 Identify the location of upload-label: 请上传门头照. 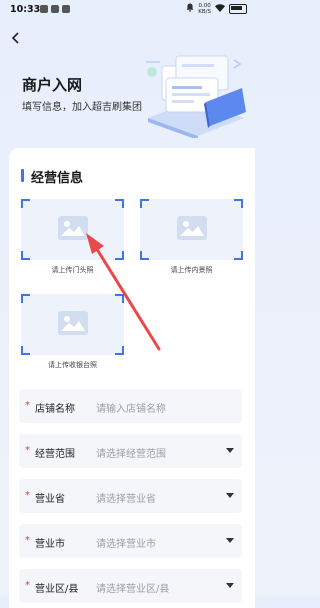
(72, 270).